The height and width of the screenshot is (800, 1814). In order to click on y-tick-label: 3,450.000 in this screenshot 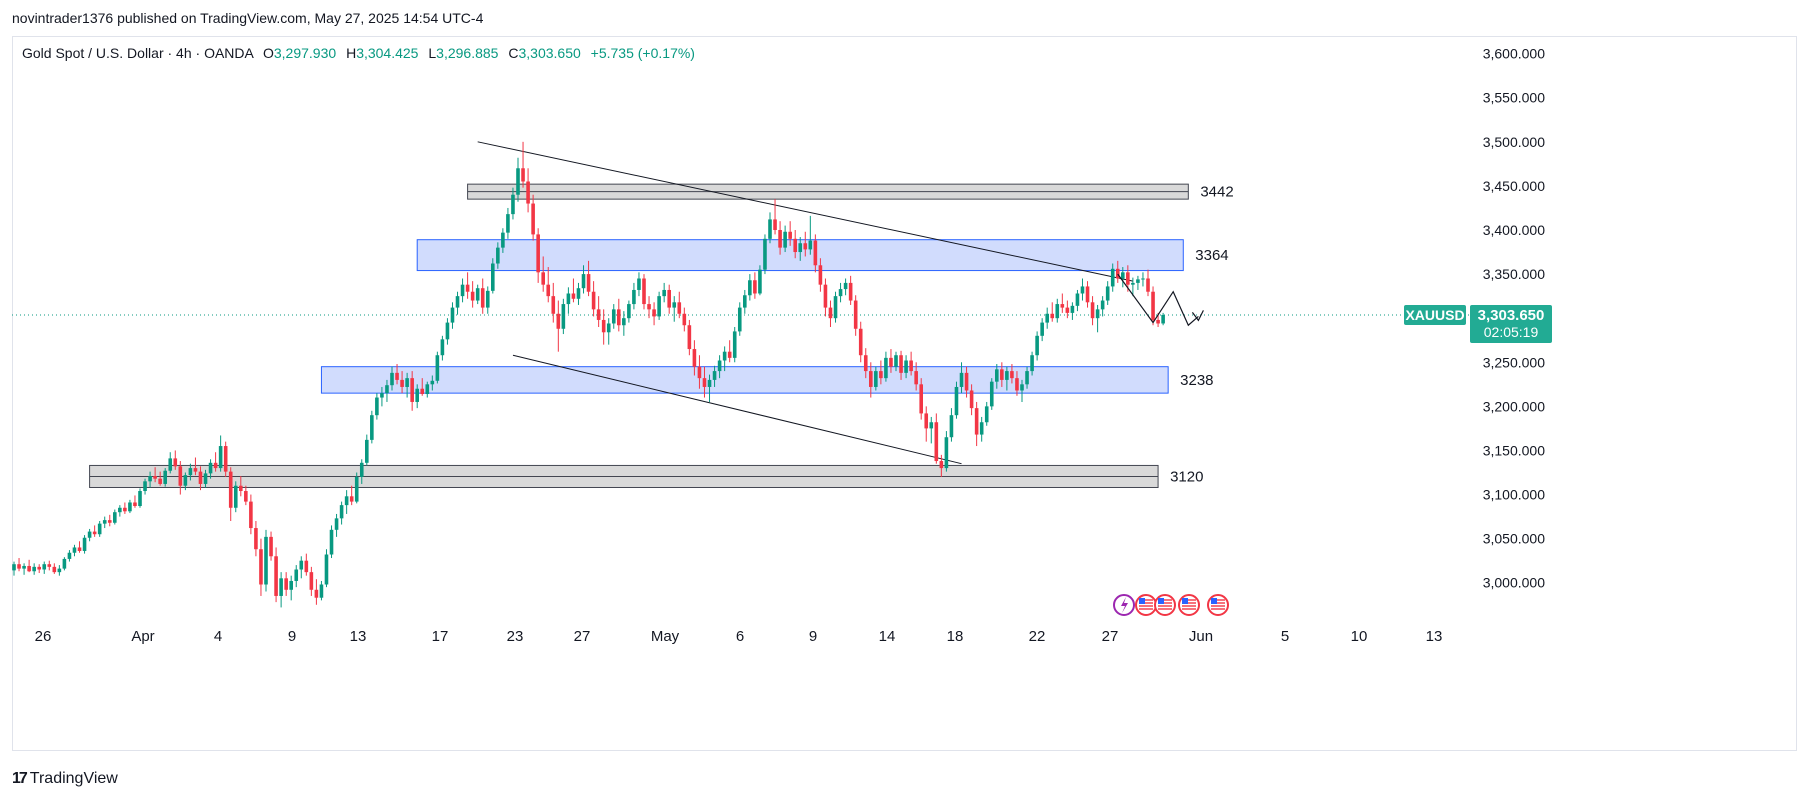, I will do `click(1514, 186)`.